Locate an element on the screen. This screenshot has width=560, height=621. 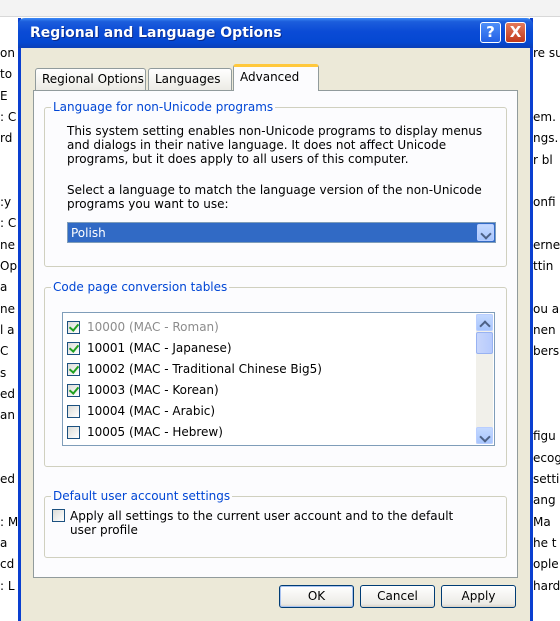
language-select: Polish is located at coordinates (281, 232).